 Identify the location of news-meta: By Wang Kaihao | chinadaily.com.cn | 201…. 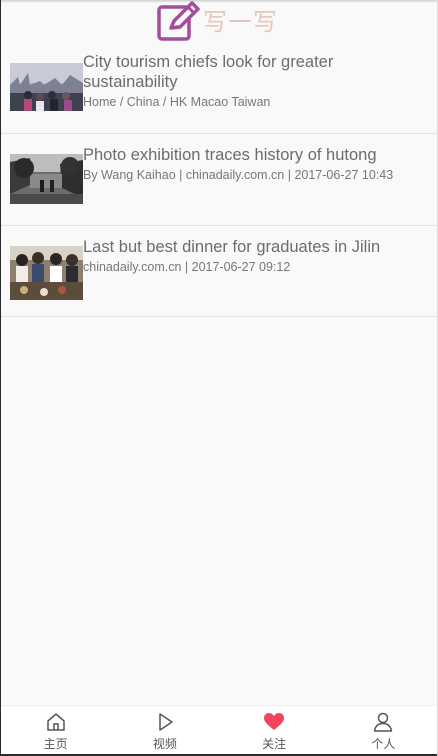
(238, 175).